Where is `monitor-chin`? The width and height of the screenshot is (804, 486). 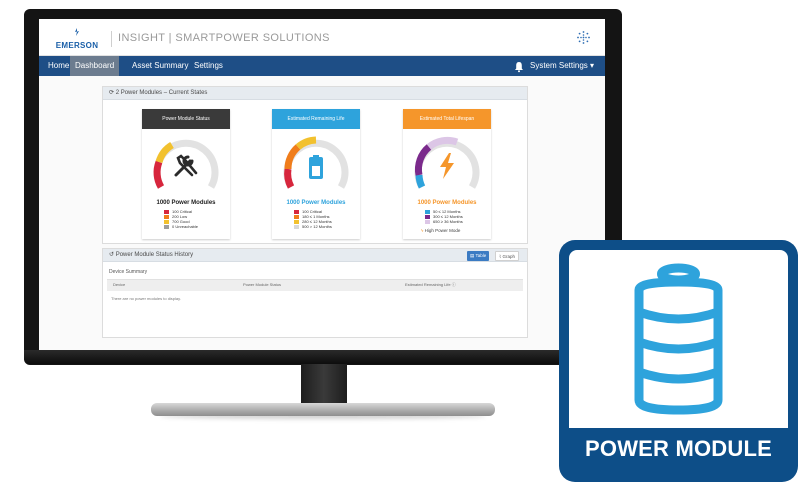
monitor-chin is located at coordinates (323, 357).